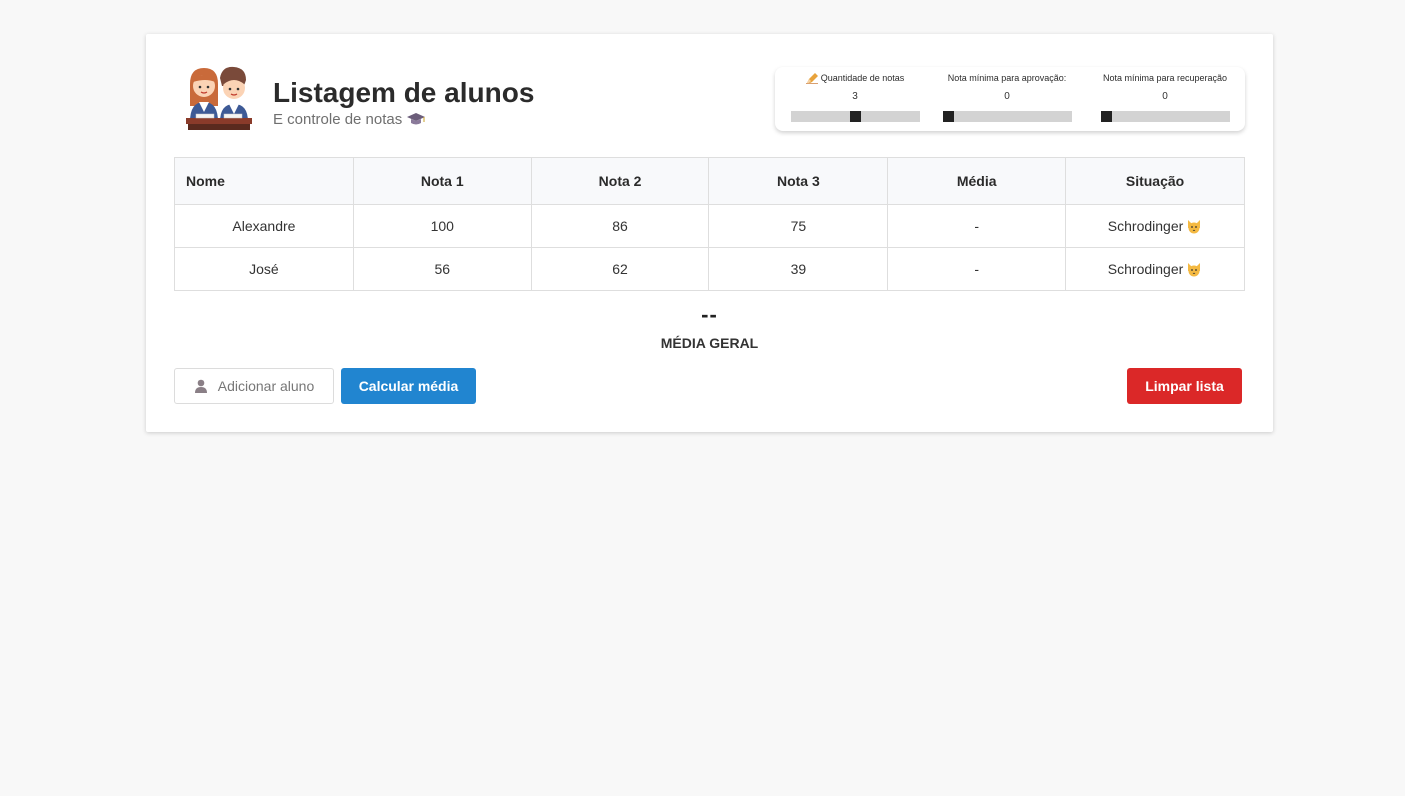 This screenshot has height=796, width=1405. What do you see at coordinates (709, 314) in the screenshot?
I see `media-geral-value: --` at bounding box center [709, 314].